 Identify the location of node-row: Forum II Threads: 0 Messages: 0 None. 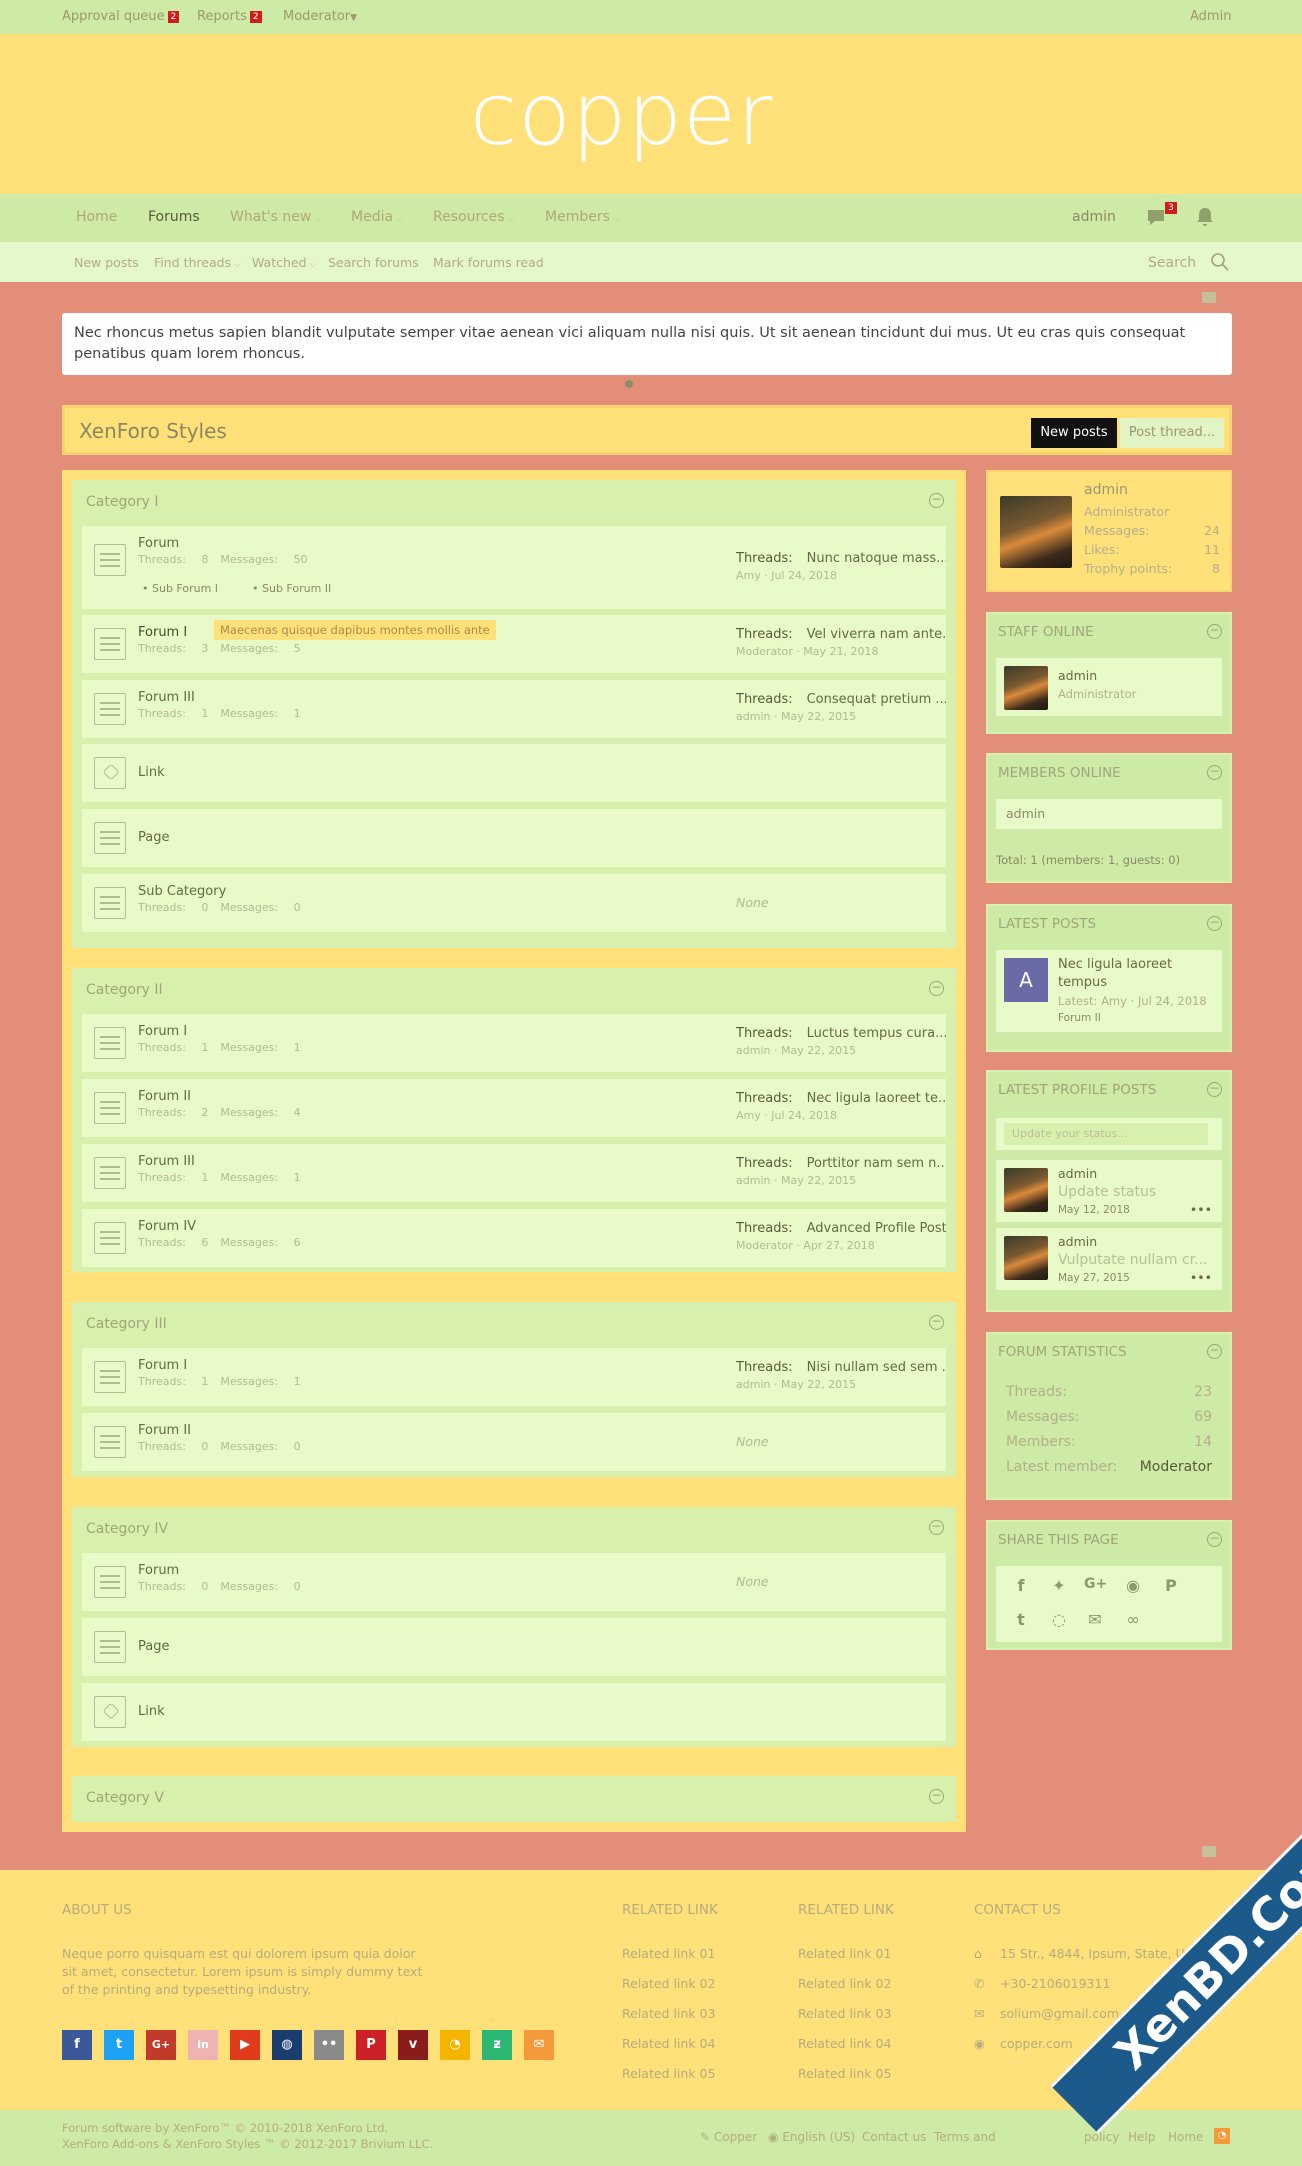
(514, 1442).